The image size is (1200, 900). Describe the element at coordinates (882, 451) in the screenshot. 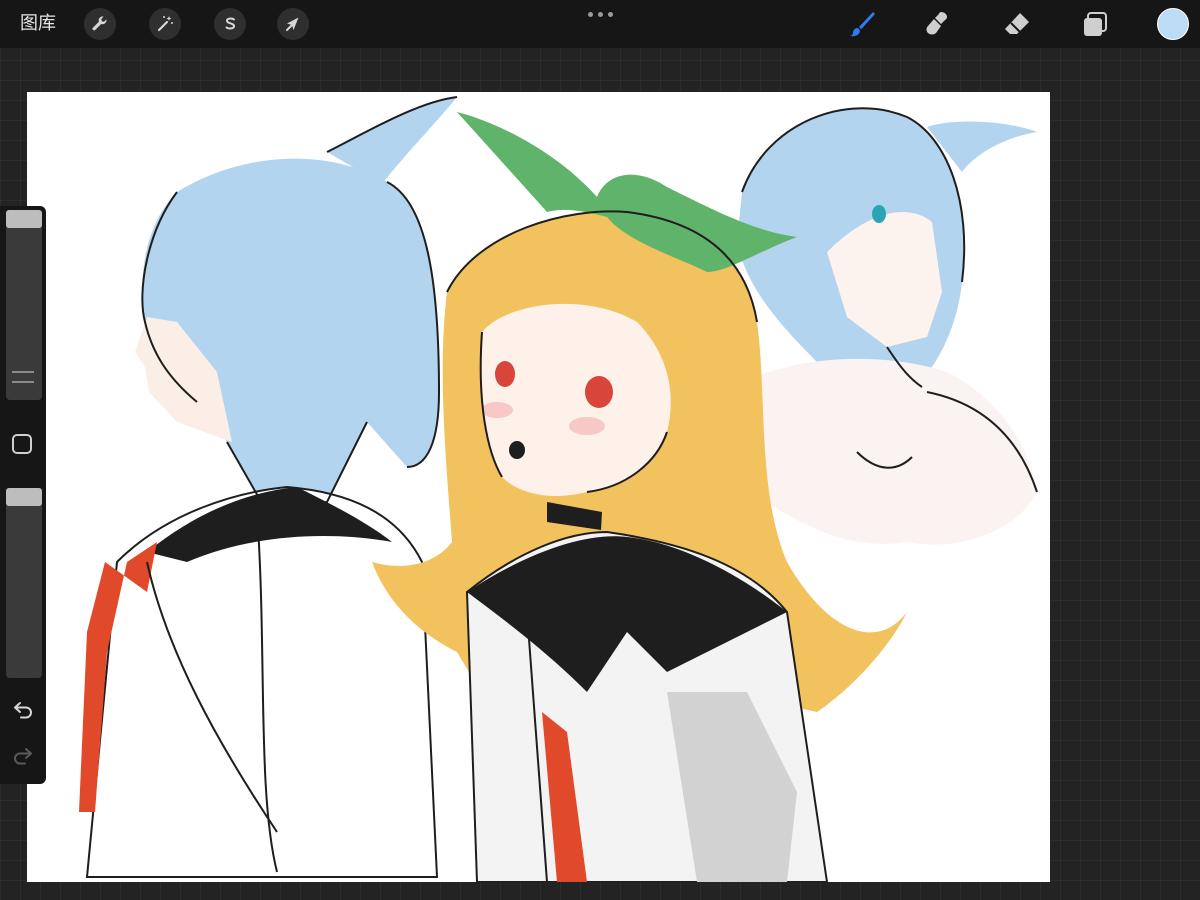

I see `right-girl-body` at that location.